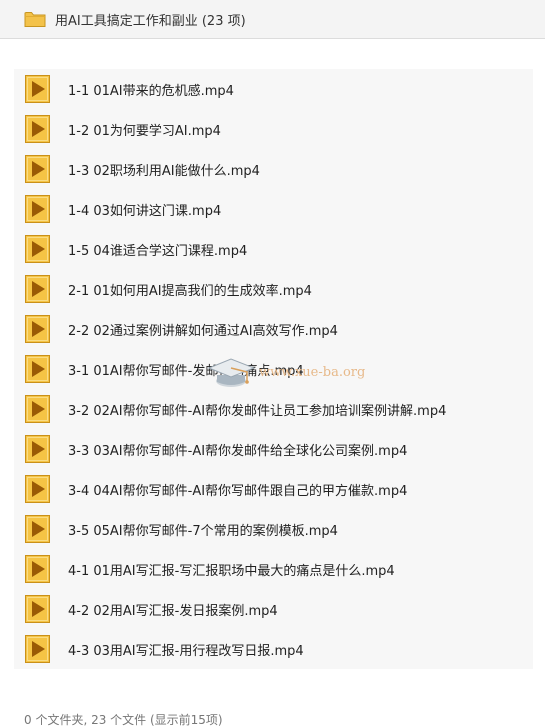  I want to click on file-name: 1-3 02职场利用AI能做什么.mp4, so click(164, 171).